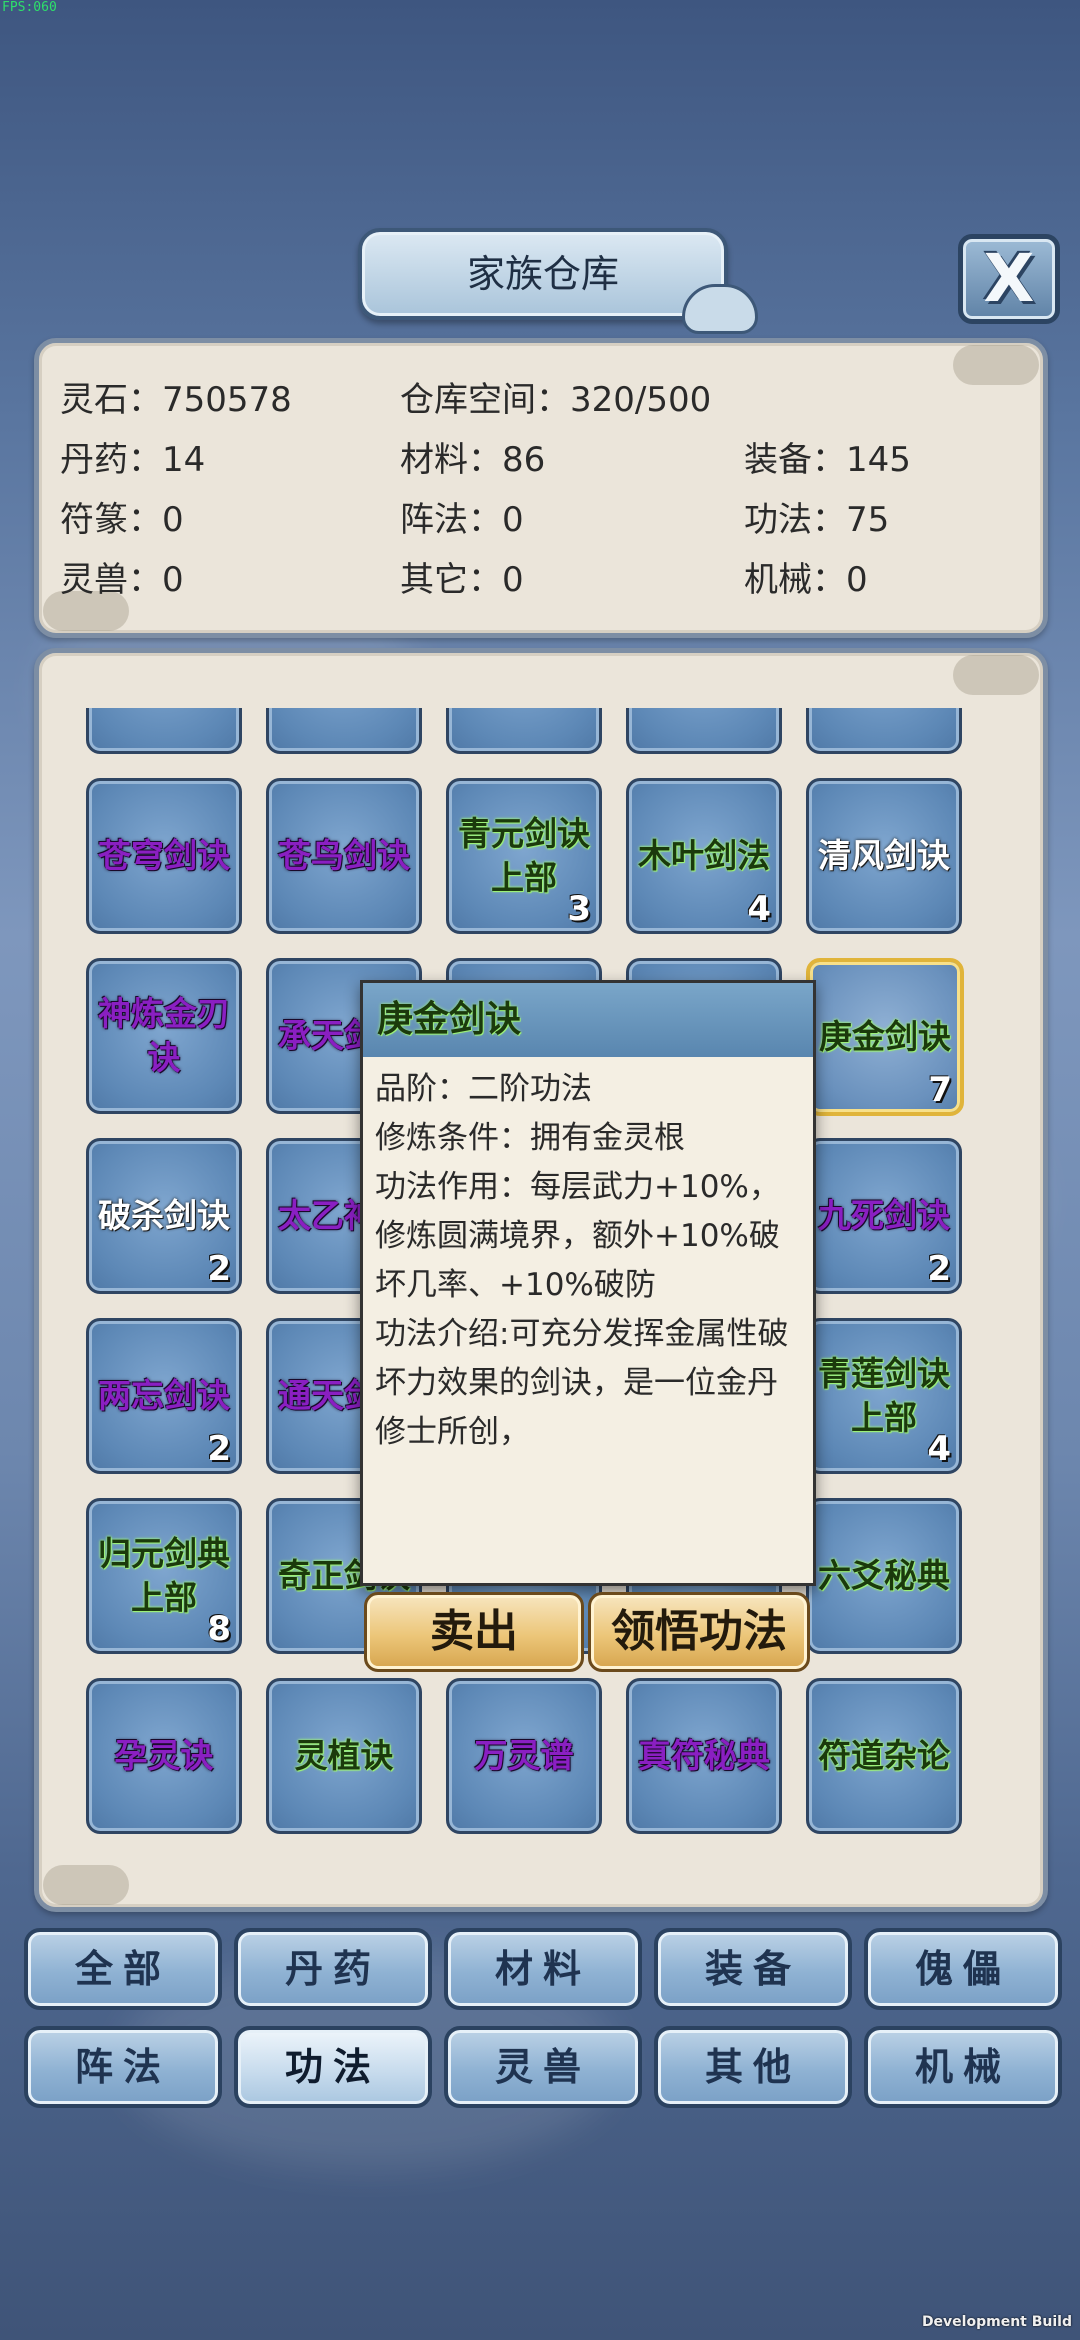 This screenshot has height=2340, width=1080. I want to click on item-name: 真符秘典, so click(704, 1755).